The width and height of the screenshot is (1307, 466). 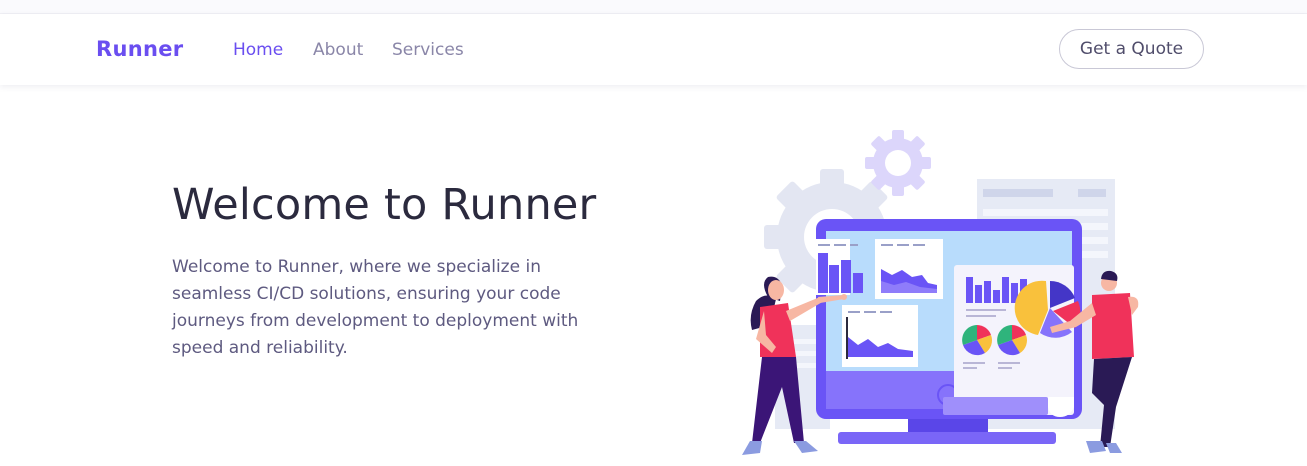 What do you see at coordinates (338, 50) in the screenshot?
I see `nav-link-about: About` at bounding box center [338, 50].